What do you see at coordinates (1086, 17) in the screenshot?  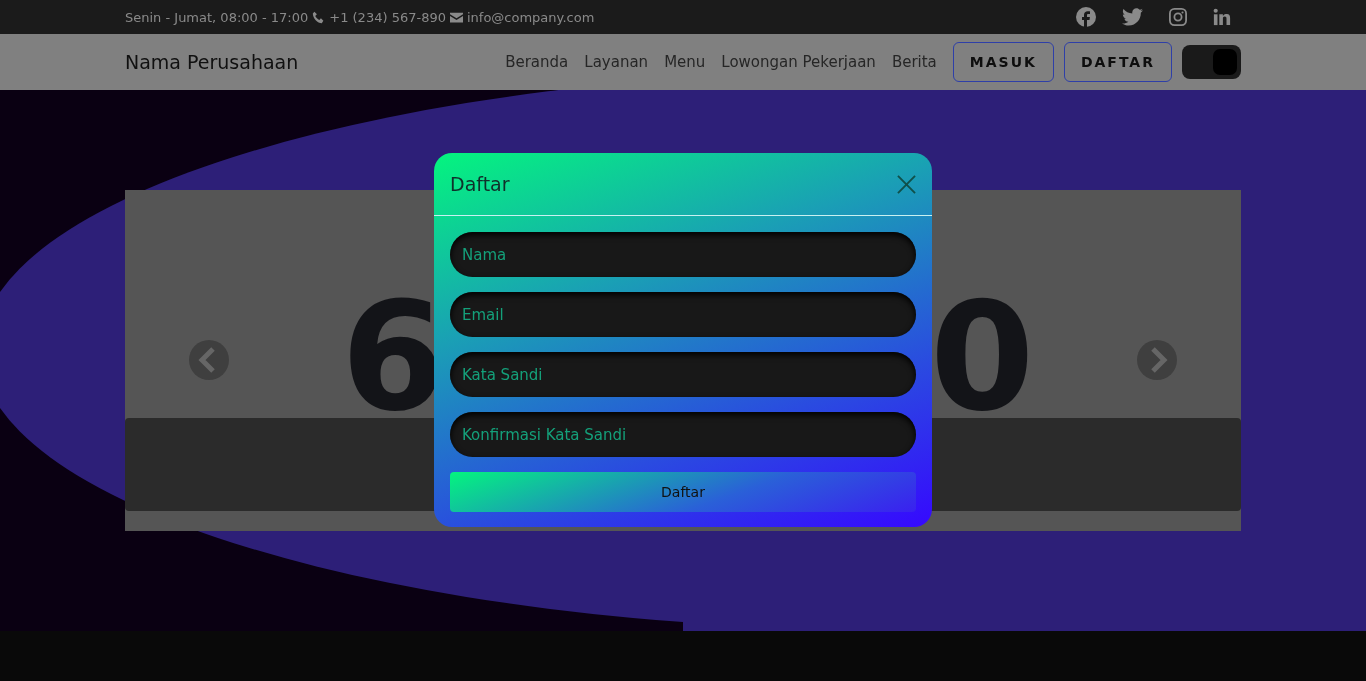 I see `facebook-icon` at bounding box center [1086, 17].